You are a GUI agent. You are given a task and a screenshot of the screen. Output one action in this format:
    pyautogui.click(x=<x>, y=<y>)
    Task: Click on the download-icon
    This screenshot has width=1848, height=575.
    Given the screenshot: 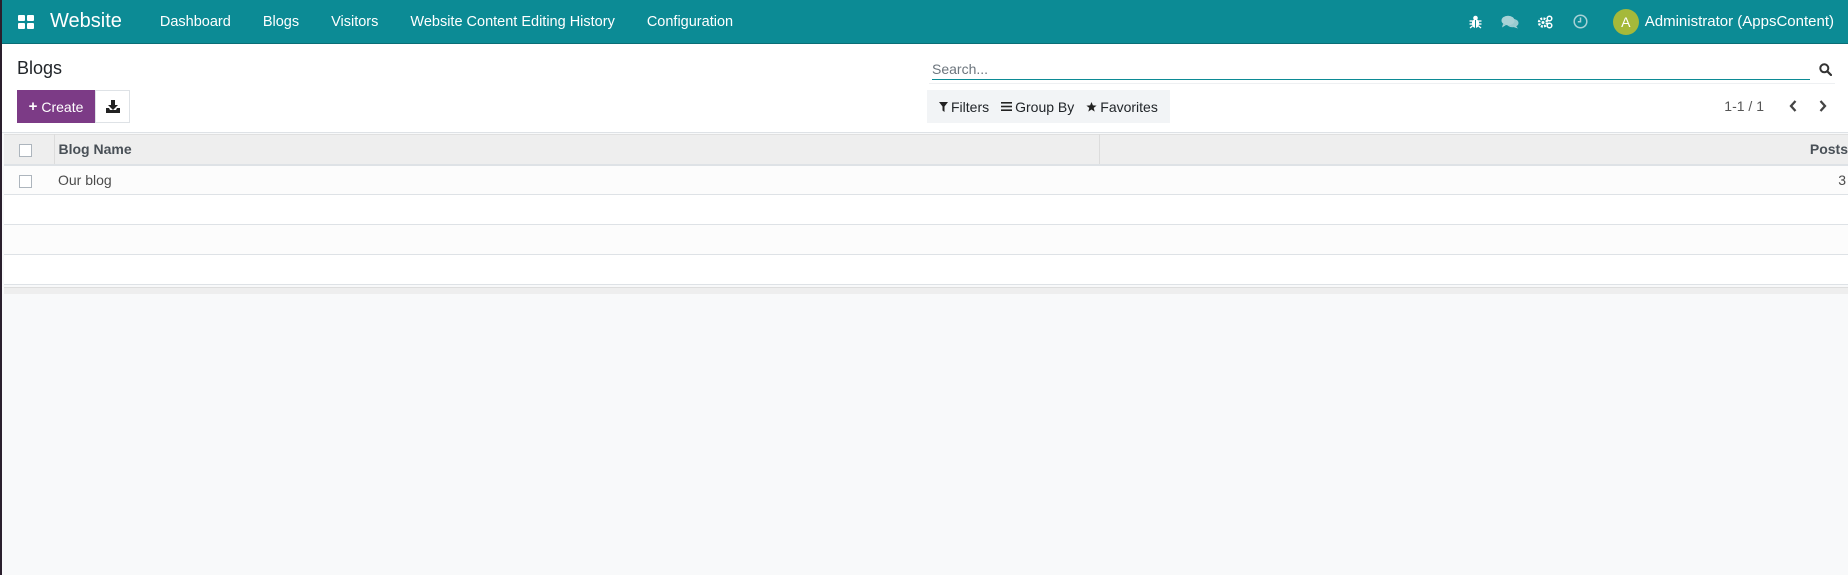 What is the action you would take?
    pyautogui.click(x=112, y=106)
    